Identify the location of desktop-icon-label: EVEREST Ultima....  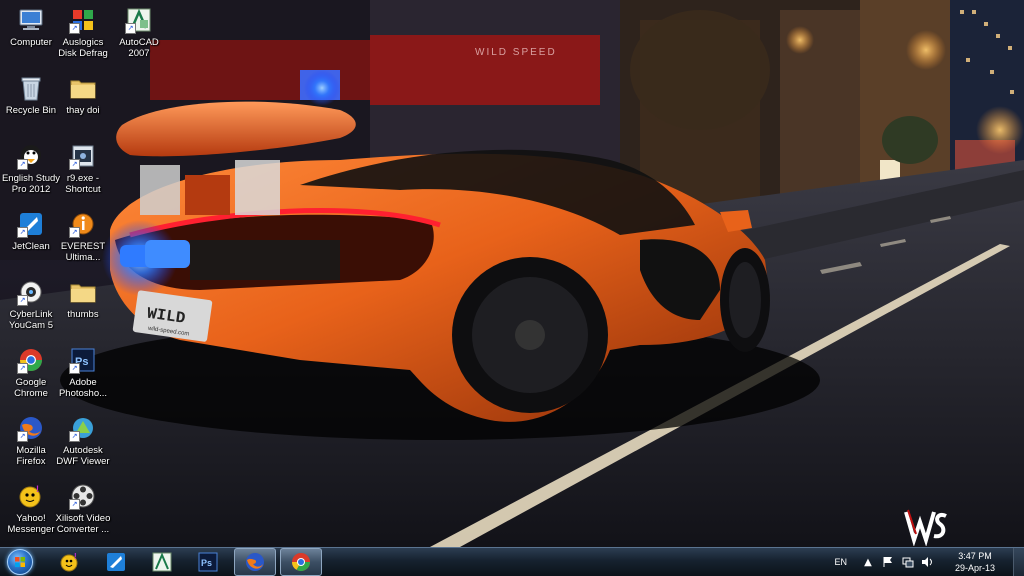
(83, 252).